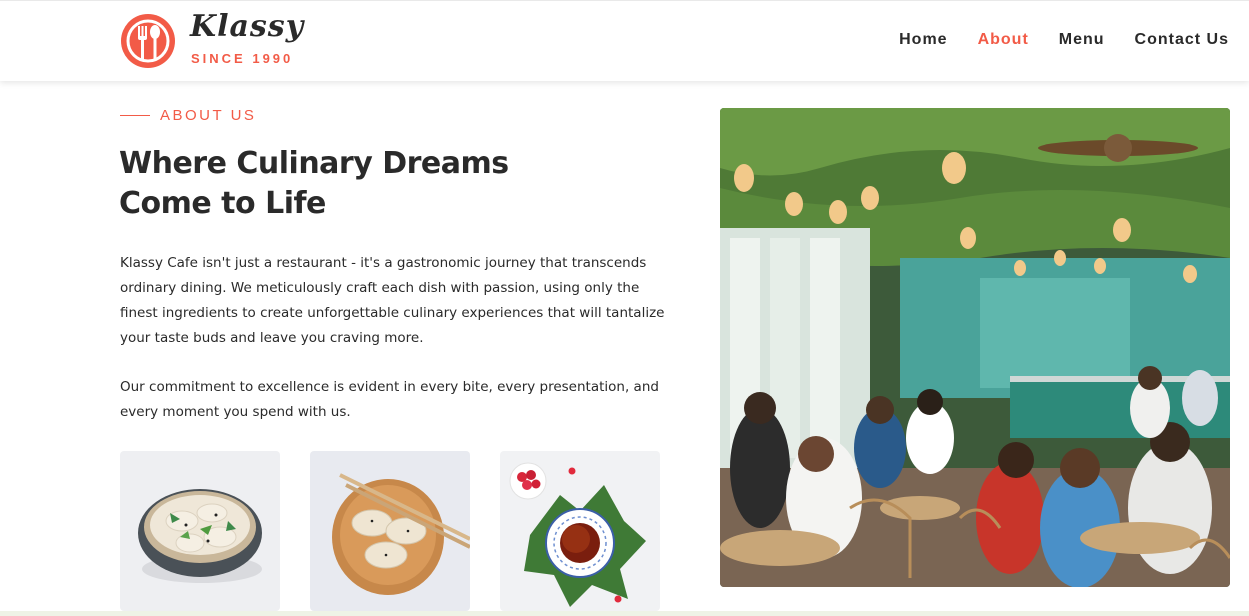  Describe the element at coordinates (208, 115) in the screenshot. I see `eyebrow-label: ABOUT US` at that location.